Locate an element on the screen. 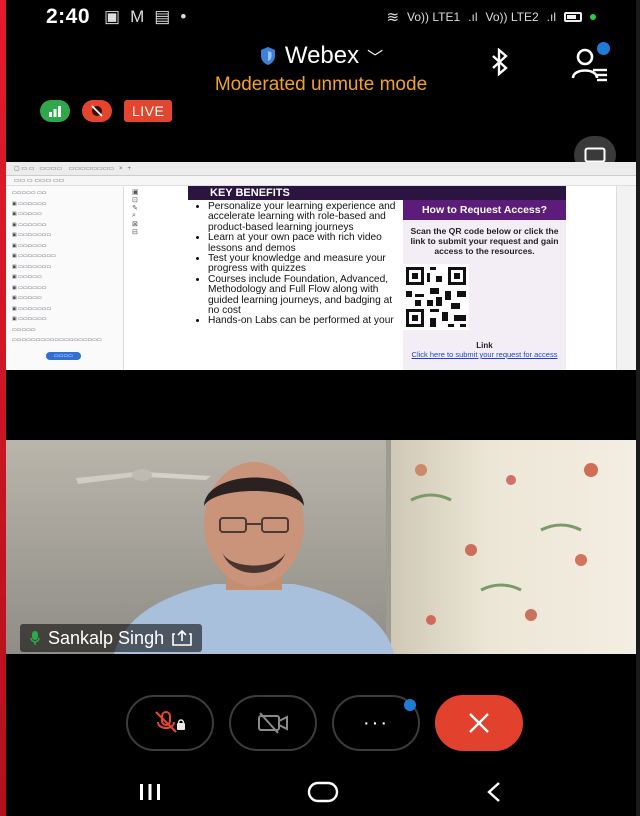 The width and height of the screenshot is (640, 816). signal-lte1: Vo)) LTE1 is located at coordinates (434, 17).